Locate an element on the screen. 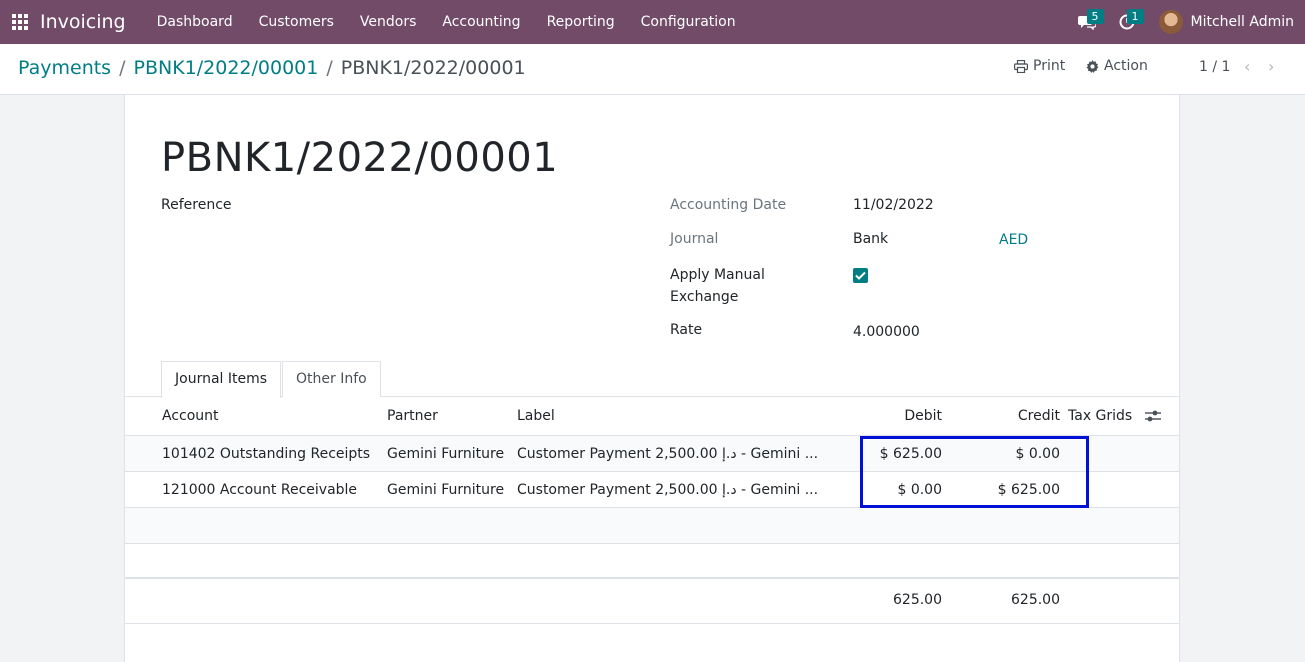 The width and height of the screenshot is (1305, 662). messages-button: 5 is located at coordinates (1087, 22).